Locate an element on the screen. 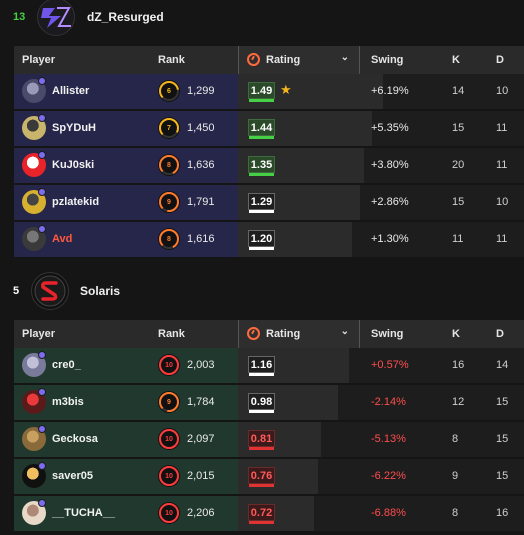 Image resolution: width=524 pixels, height=535 pixels. rating-cell: 1.29 is located at coordinates (299, 202).